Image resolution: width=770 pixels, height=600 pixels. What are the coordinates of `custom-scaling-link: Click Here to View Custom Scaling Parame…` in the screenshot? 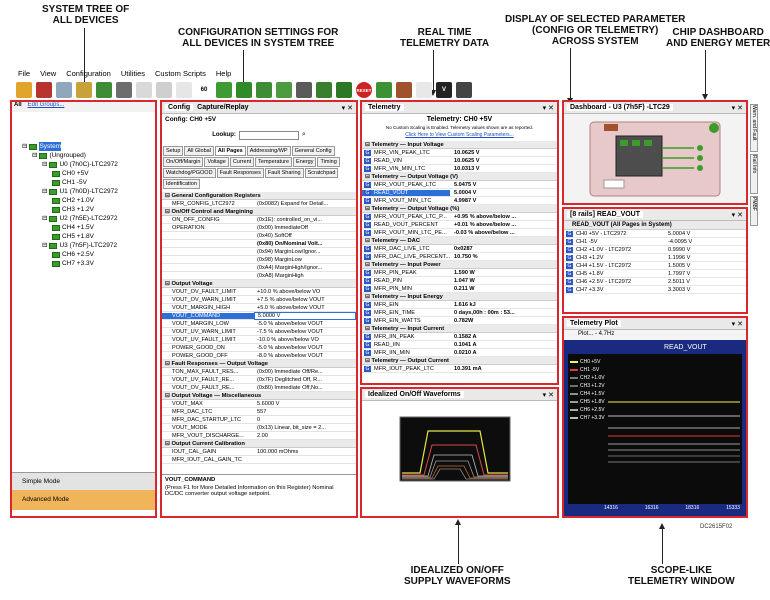 It's located at (459, 135).